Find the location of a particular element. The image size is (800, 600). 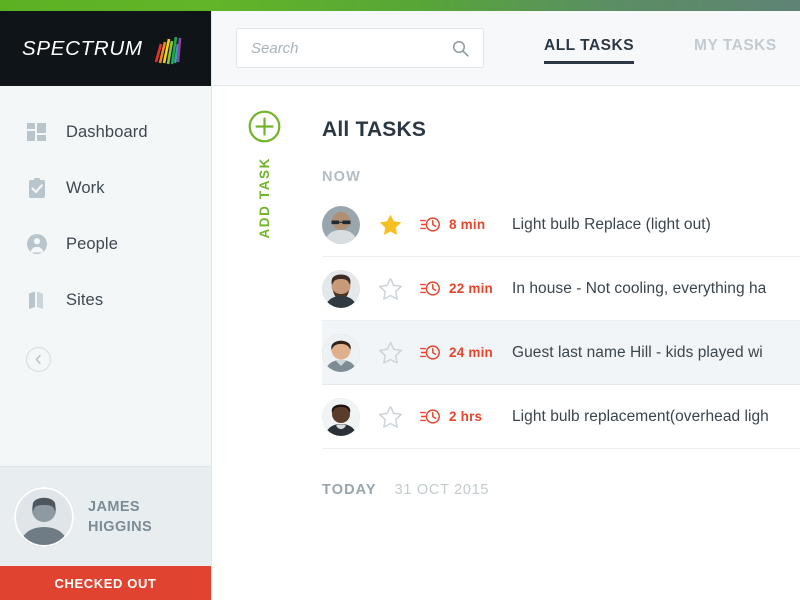

sidebar-item-label: Dashboard is located at coordinates (107, 131).